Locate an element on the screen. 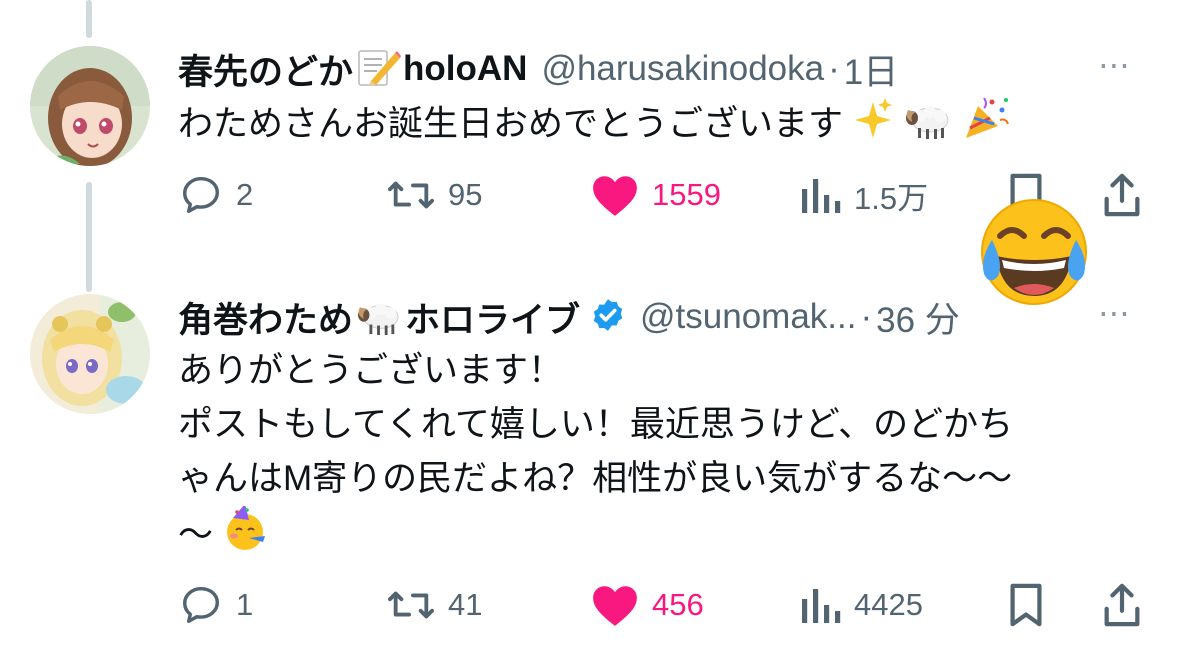 The width and height of the screenshot is (1179, 667). tweet-1-text: わためさんお誕生日おめでとうございます is located at coordinates (594, 126).